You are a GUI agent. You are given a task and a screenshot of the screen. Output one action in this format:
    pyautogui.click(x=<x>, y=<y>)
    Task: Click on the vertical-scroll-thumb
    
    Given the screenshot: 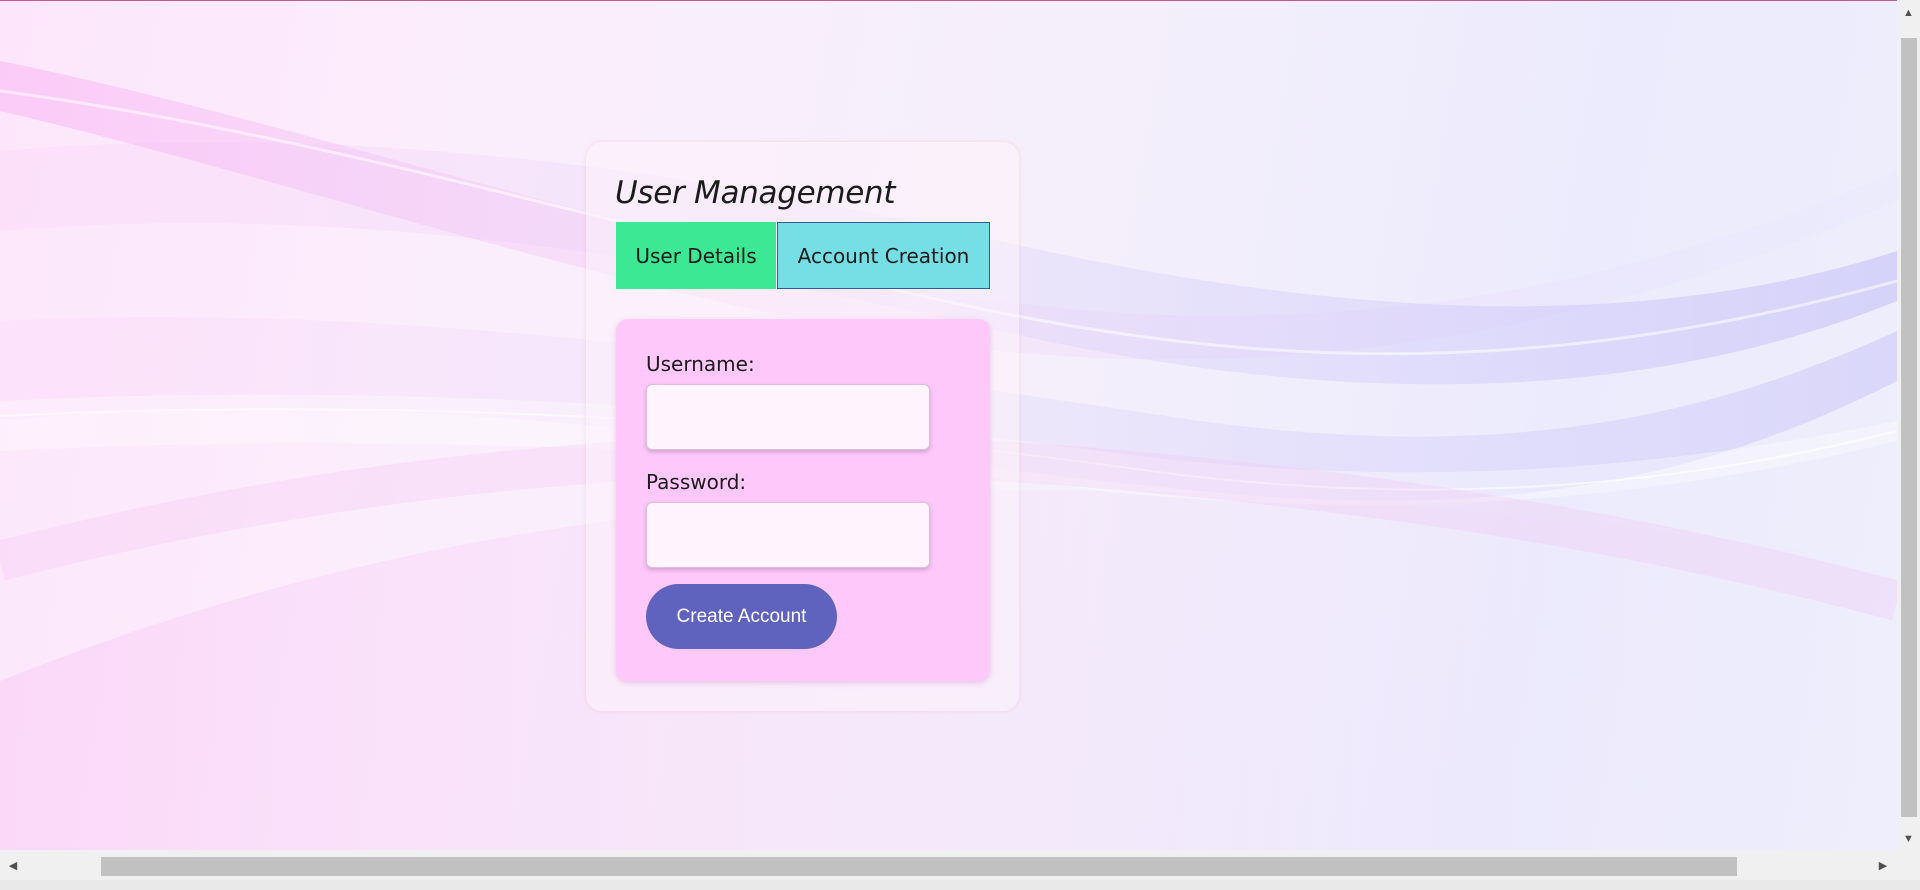 What is the action you would take?
    pyautogui.click(x=1909, y=427)
    